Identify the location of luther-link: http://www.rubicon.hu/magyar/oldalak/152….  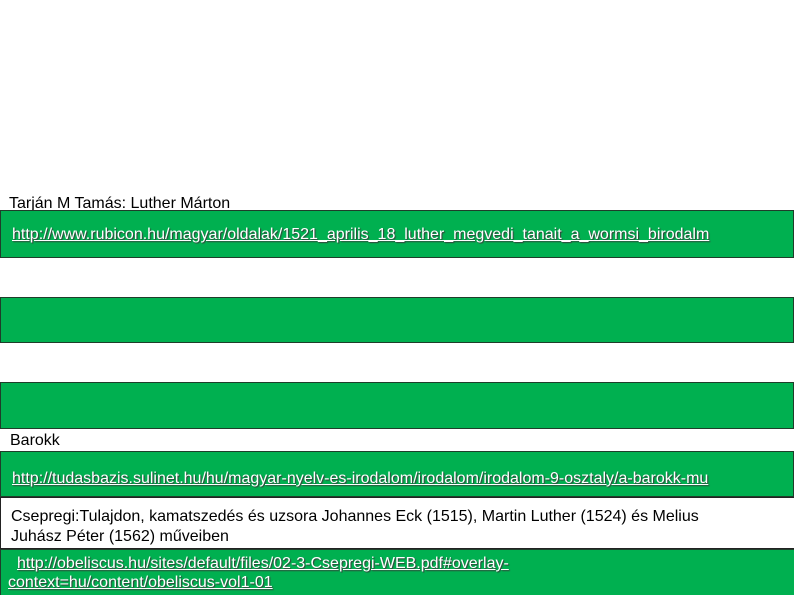
(360, 235).